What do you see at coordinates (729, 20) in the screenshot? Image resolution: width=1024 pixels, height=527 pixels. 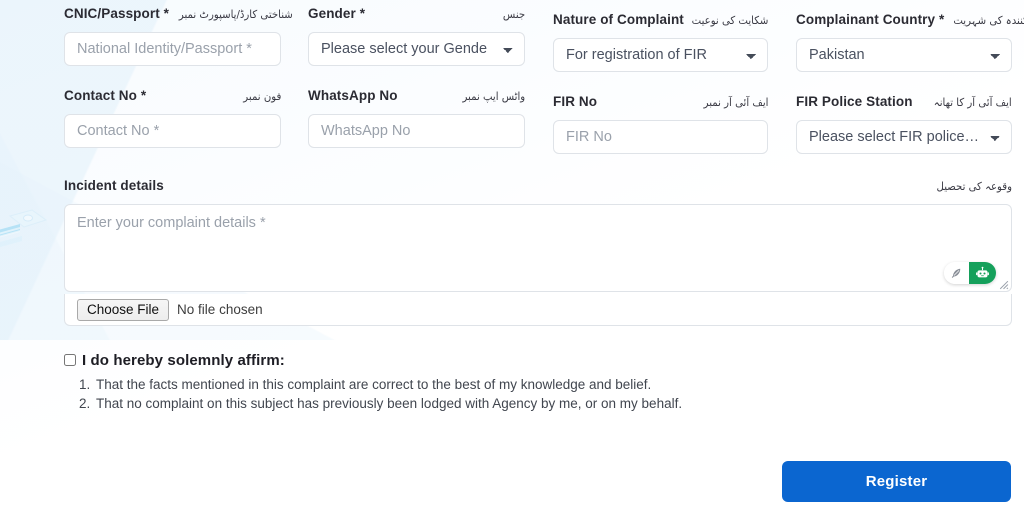 I see `label-nature-of-complaint-ur: شکایت کی نوعیت` at bounding box center [729, 20].